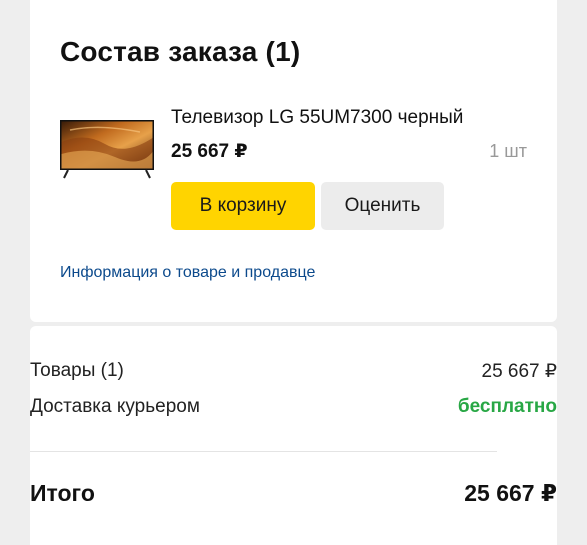 This screenshot has height=545, width=587. What do you see at coordinates (115, 406) in the screenshot?
I see `delivery-label: Доставка курьером` at bounding box center [115, 406].